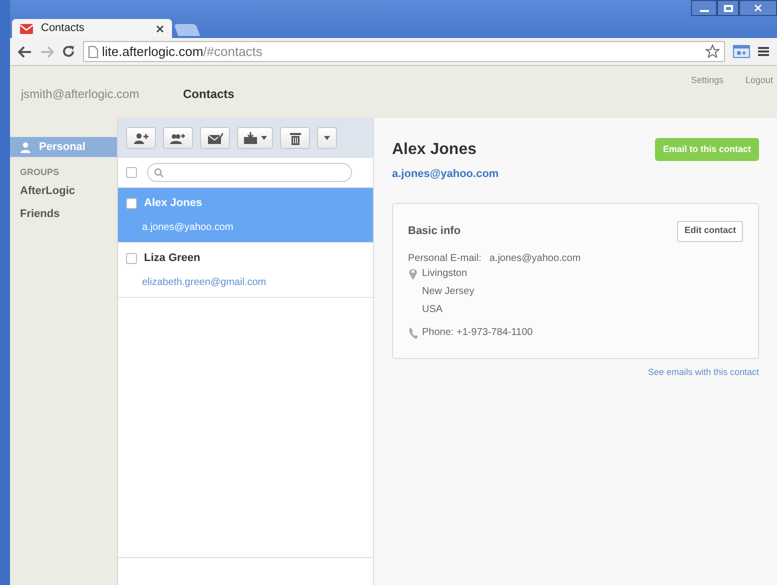 Image resolution: width=777 pixels, height=585 pixels. I want to click on menu-icon, so click(763, 51).